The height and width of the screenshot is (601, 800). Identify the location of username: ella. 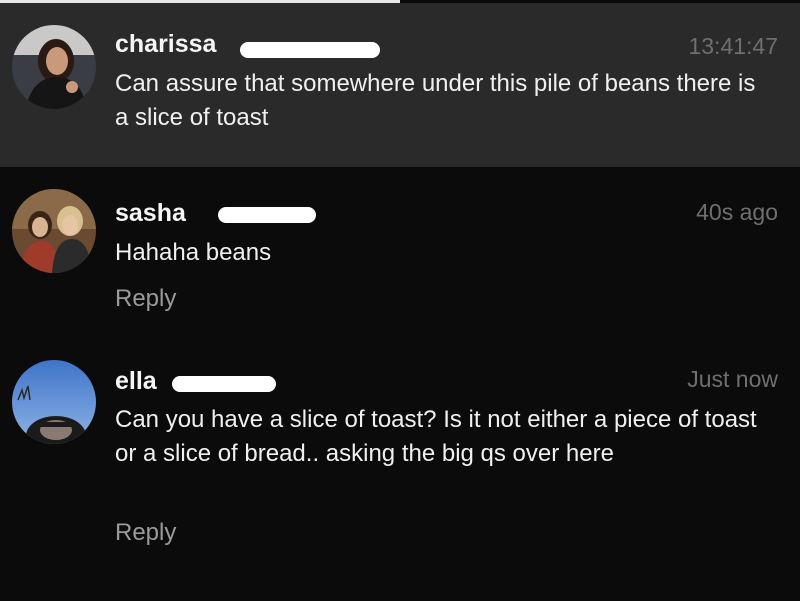
(136, 381).